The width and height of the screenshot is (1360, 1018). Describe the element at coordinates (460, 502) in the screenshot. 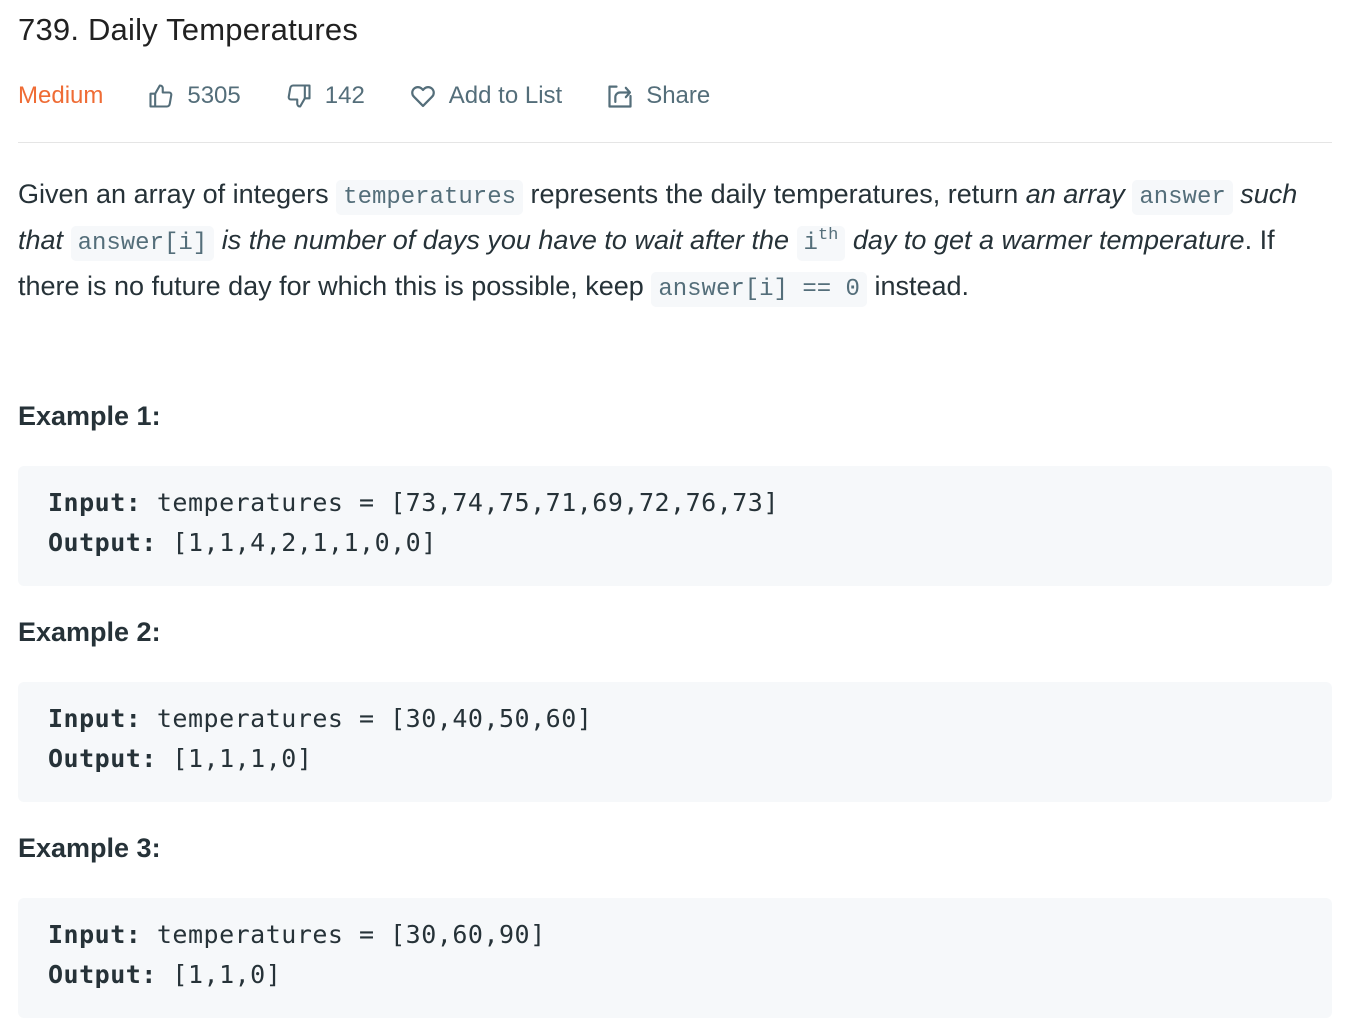

I see `input-value: temperatures = [73,74,75,71,69,72,76,73]` at that location.